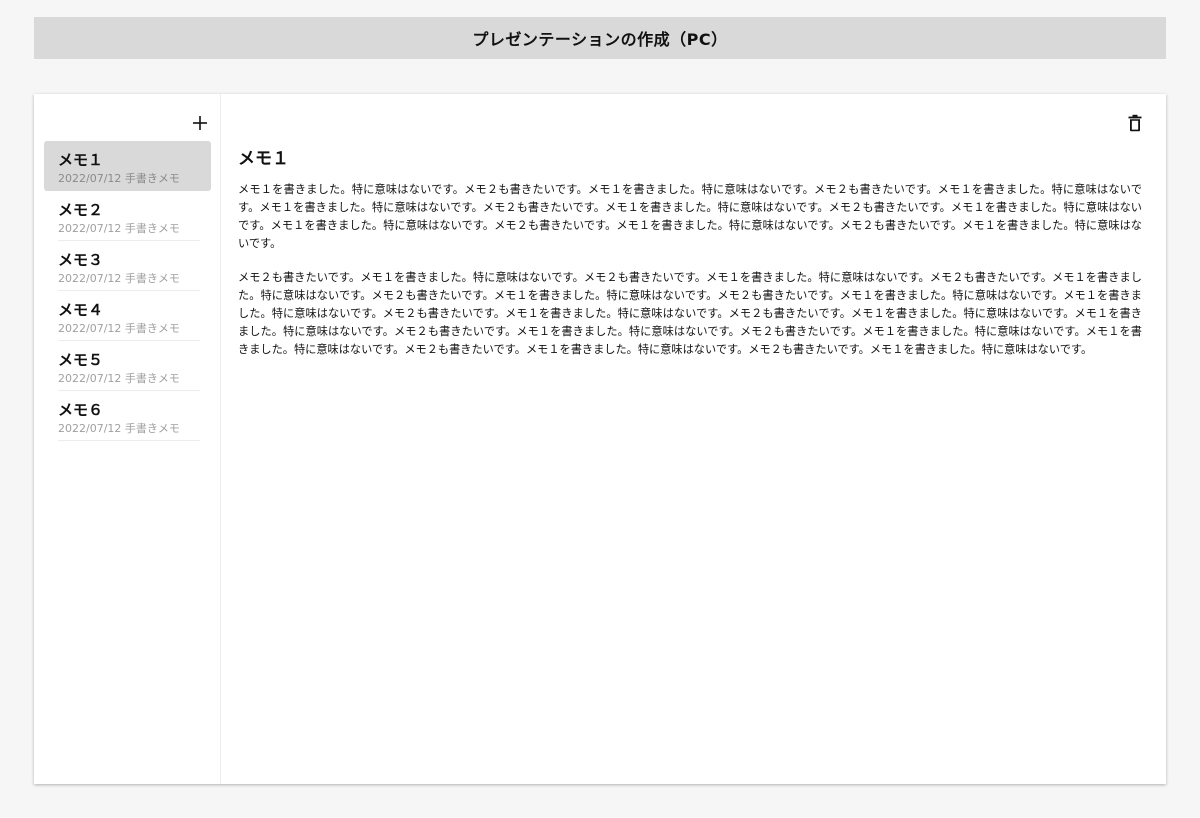 This screenshot has width=1200, height=818. I want to click on memo-item-title: メモ１, so click(81, 160).